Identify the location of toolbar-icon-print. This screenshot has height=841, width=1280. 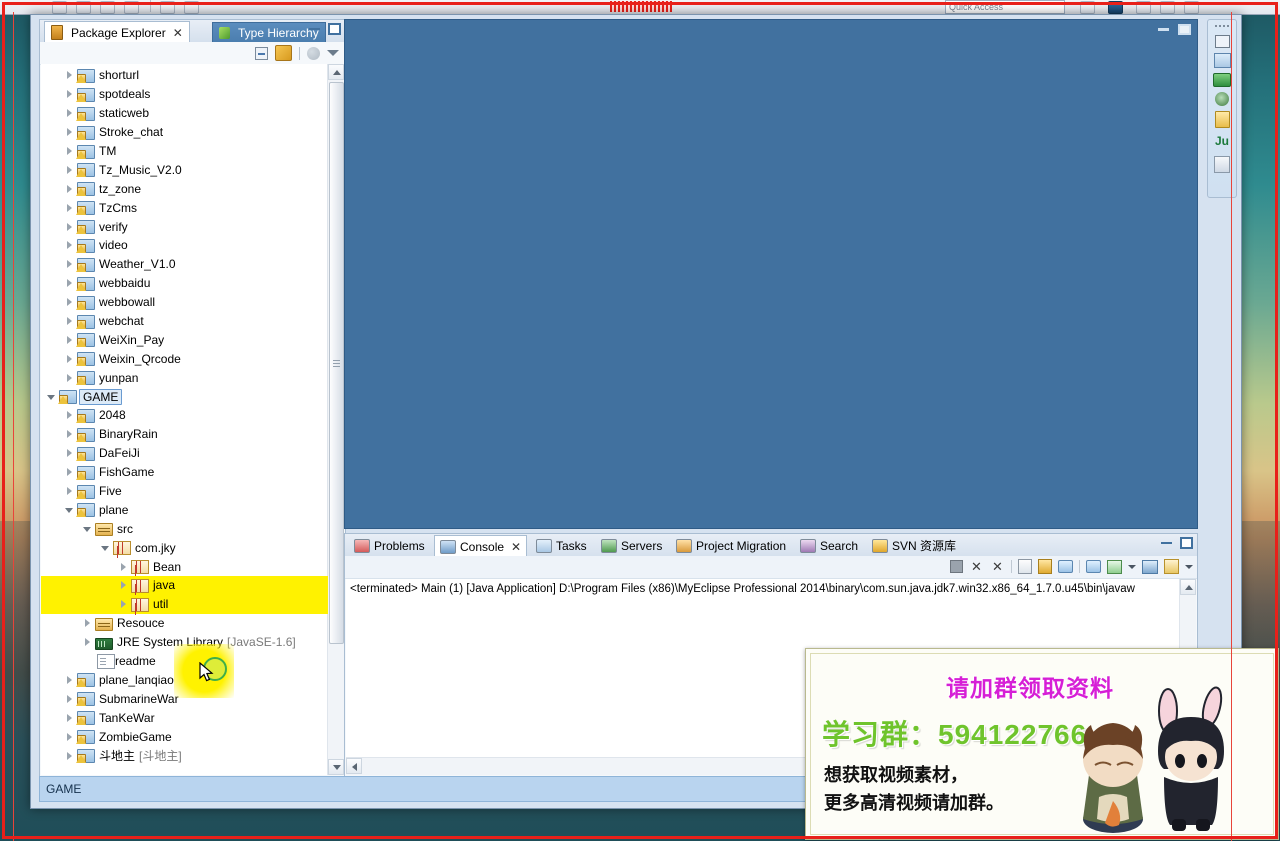
(107, 7).